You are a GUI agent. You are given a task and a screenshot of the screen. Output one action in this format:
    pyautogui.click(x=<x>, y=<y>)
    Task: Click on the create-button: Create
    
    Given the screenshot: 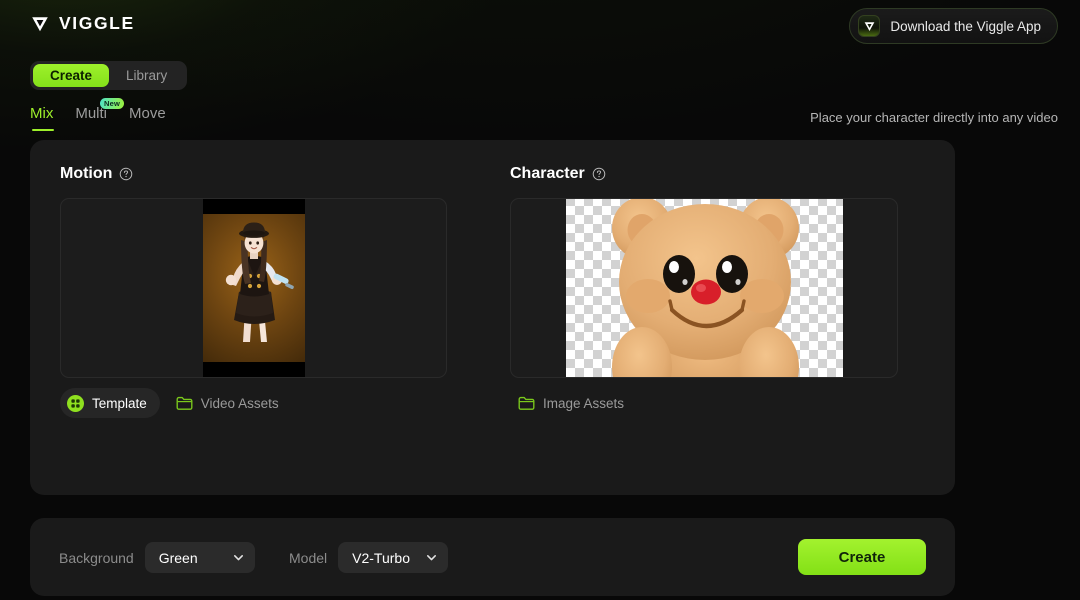 What is the action you would take?
    pyautogui.click(x=862, y=557)
    